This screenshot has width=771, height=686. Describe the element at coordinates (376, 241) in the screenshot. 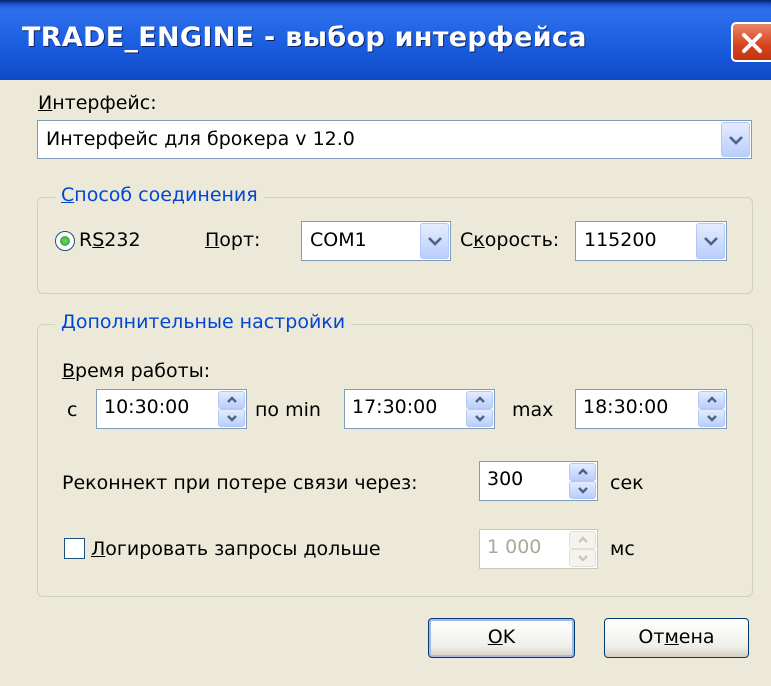

I see `port-select: COM1` at that location.